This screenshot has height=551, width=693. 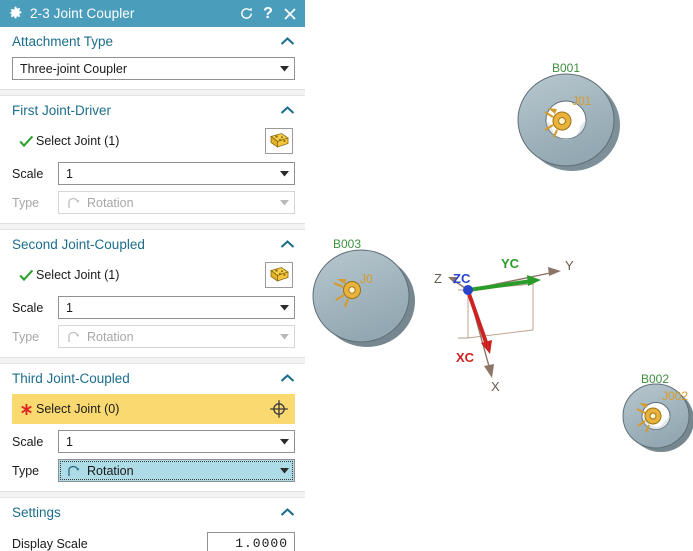 I want to click on body-label-B003: B003, so click(x=347, y=244).